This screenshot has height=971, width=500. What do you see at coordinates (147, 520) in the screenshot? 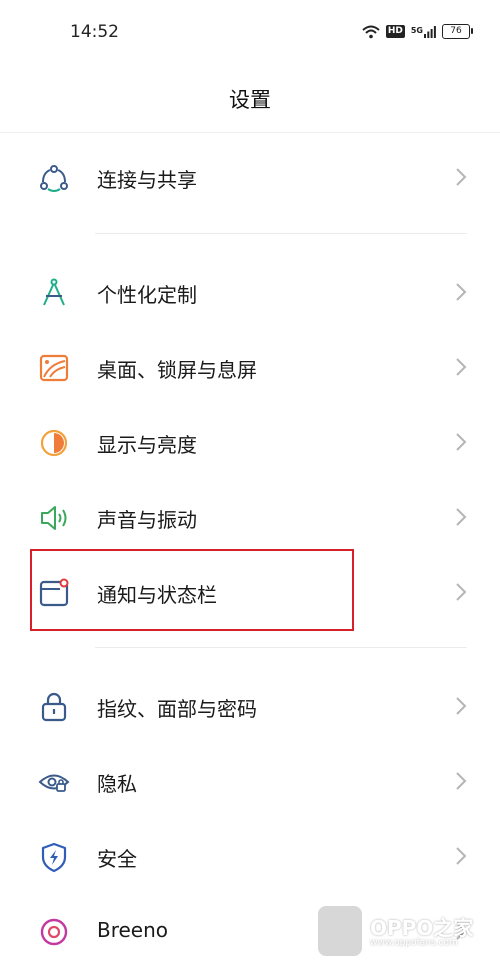
I see `settings-item-label: 声音与振动` at bounding box center [147, 520].